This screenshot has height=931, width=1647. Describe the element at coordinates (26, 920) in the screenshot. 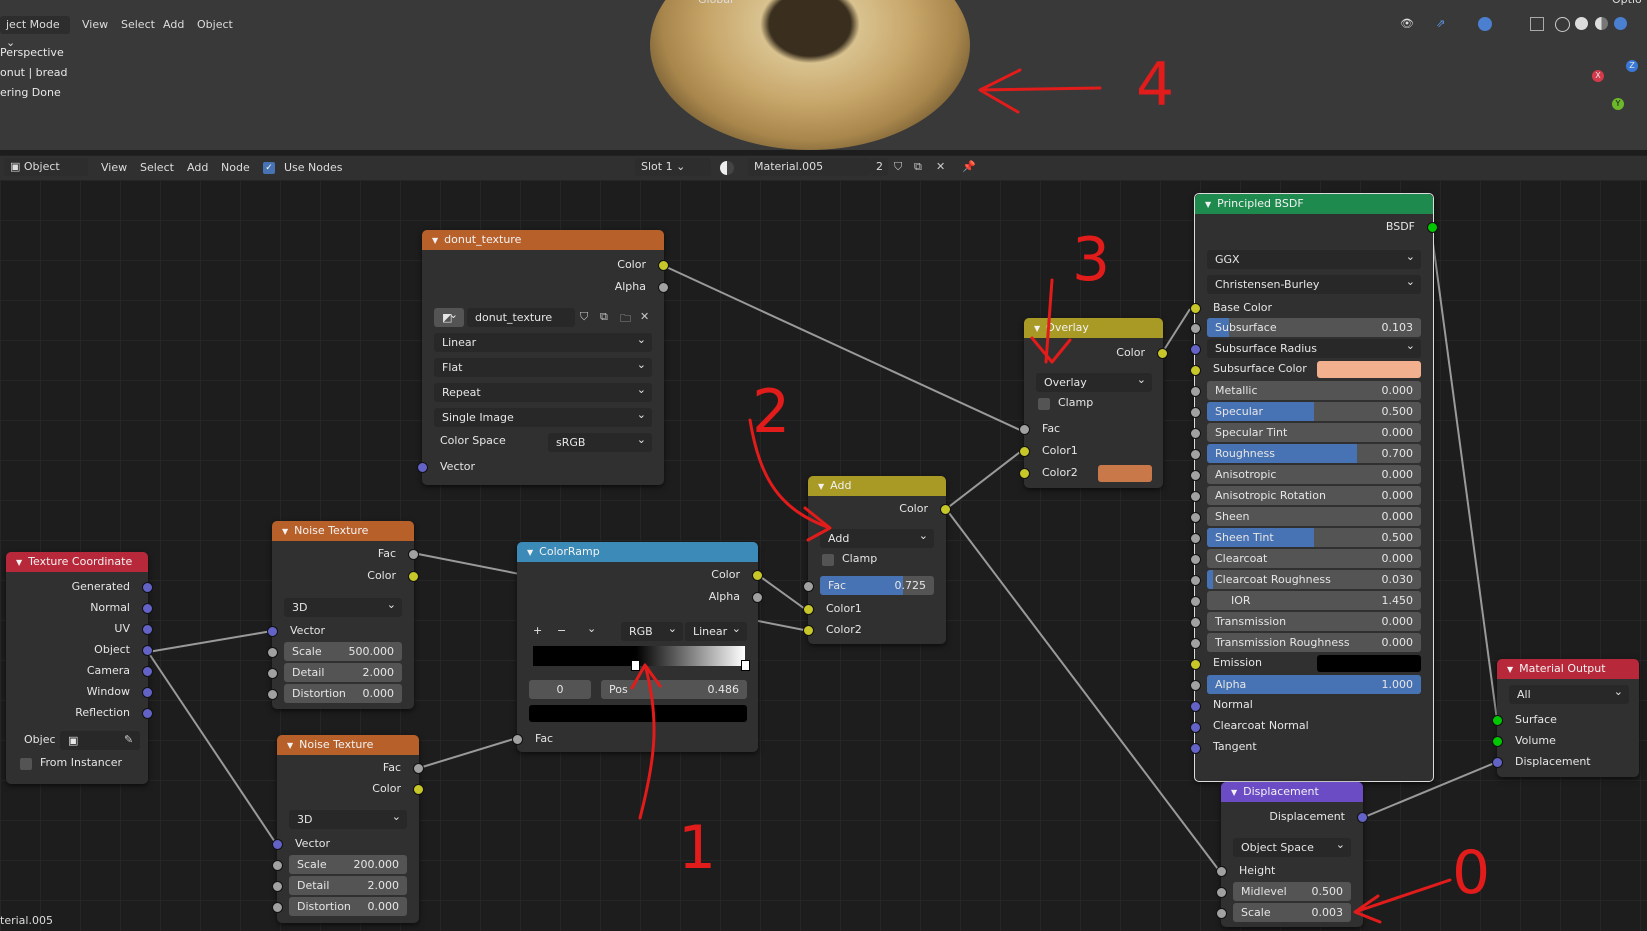

I see `status-material-name: terial.005` at that location.